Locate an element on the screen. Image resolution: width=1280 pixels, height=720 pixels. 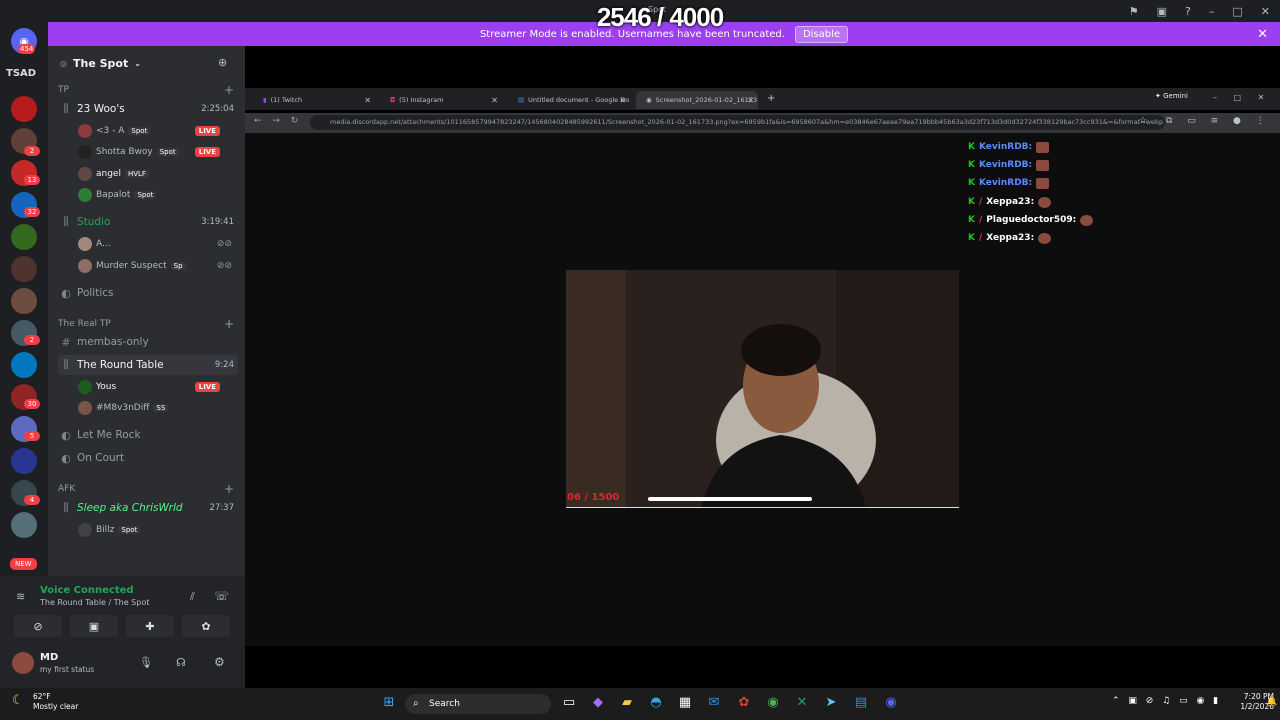
voice-user: Yous LIVE is located at coordinates (158, 387).